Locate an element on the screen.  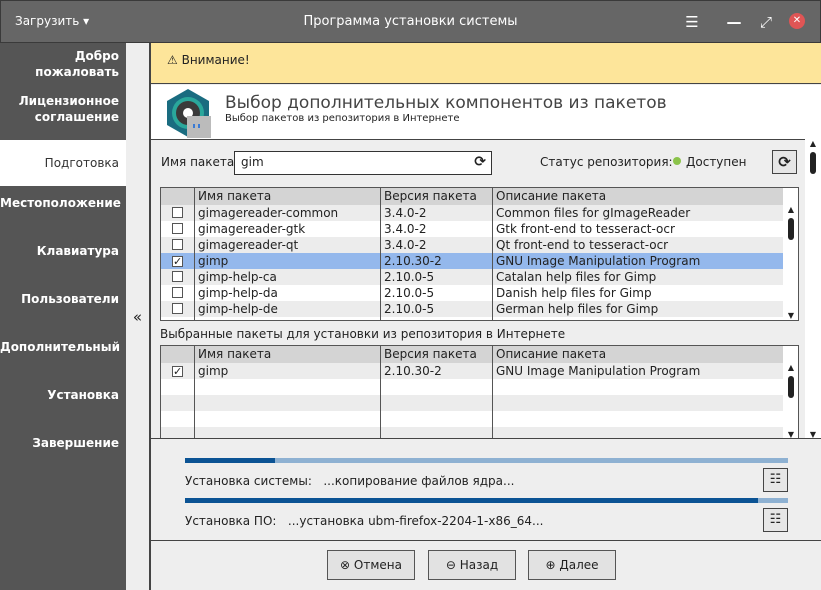
refresh-repo-button: ⟳ is located at coordinates (784, 162).